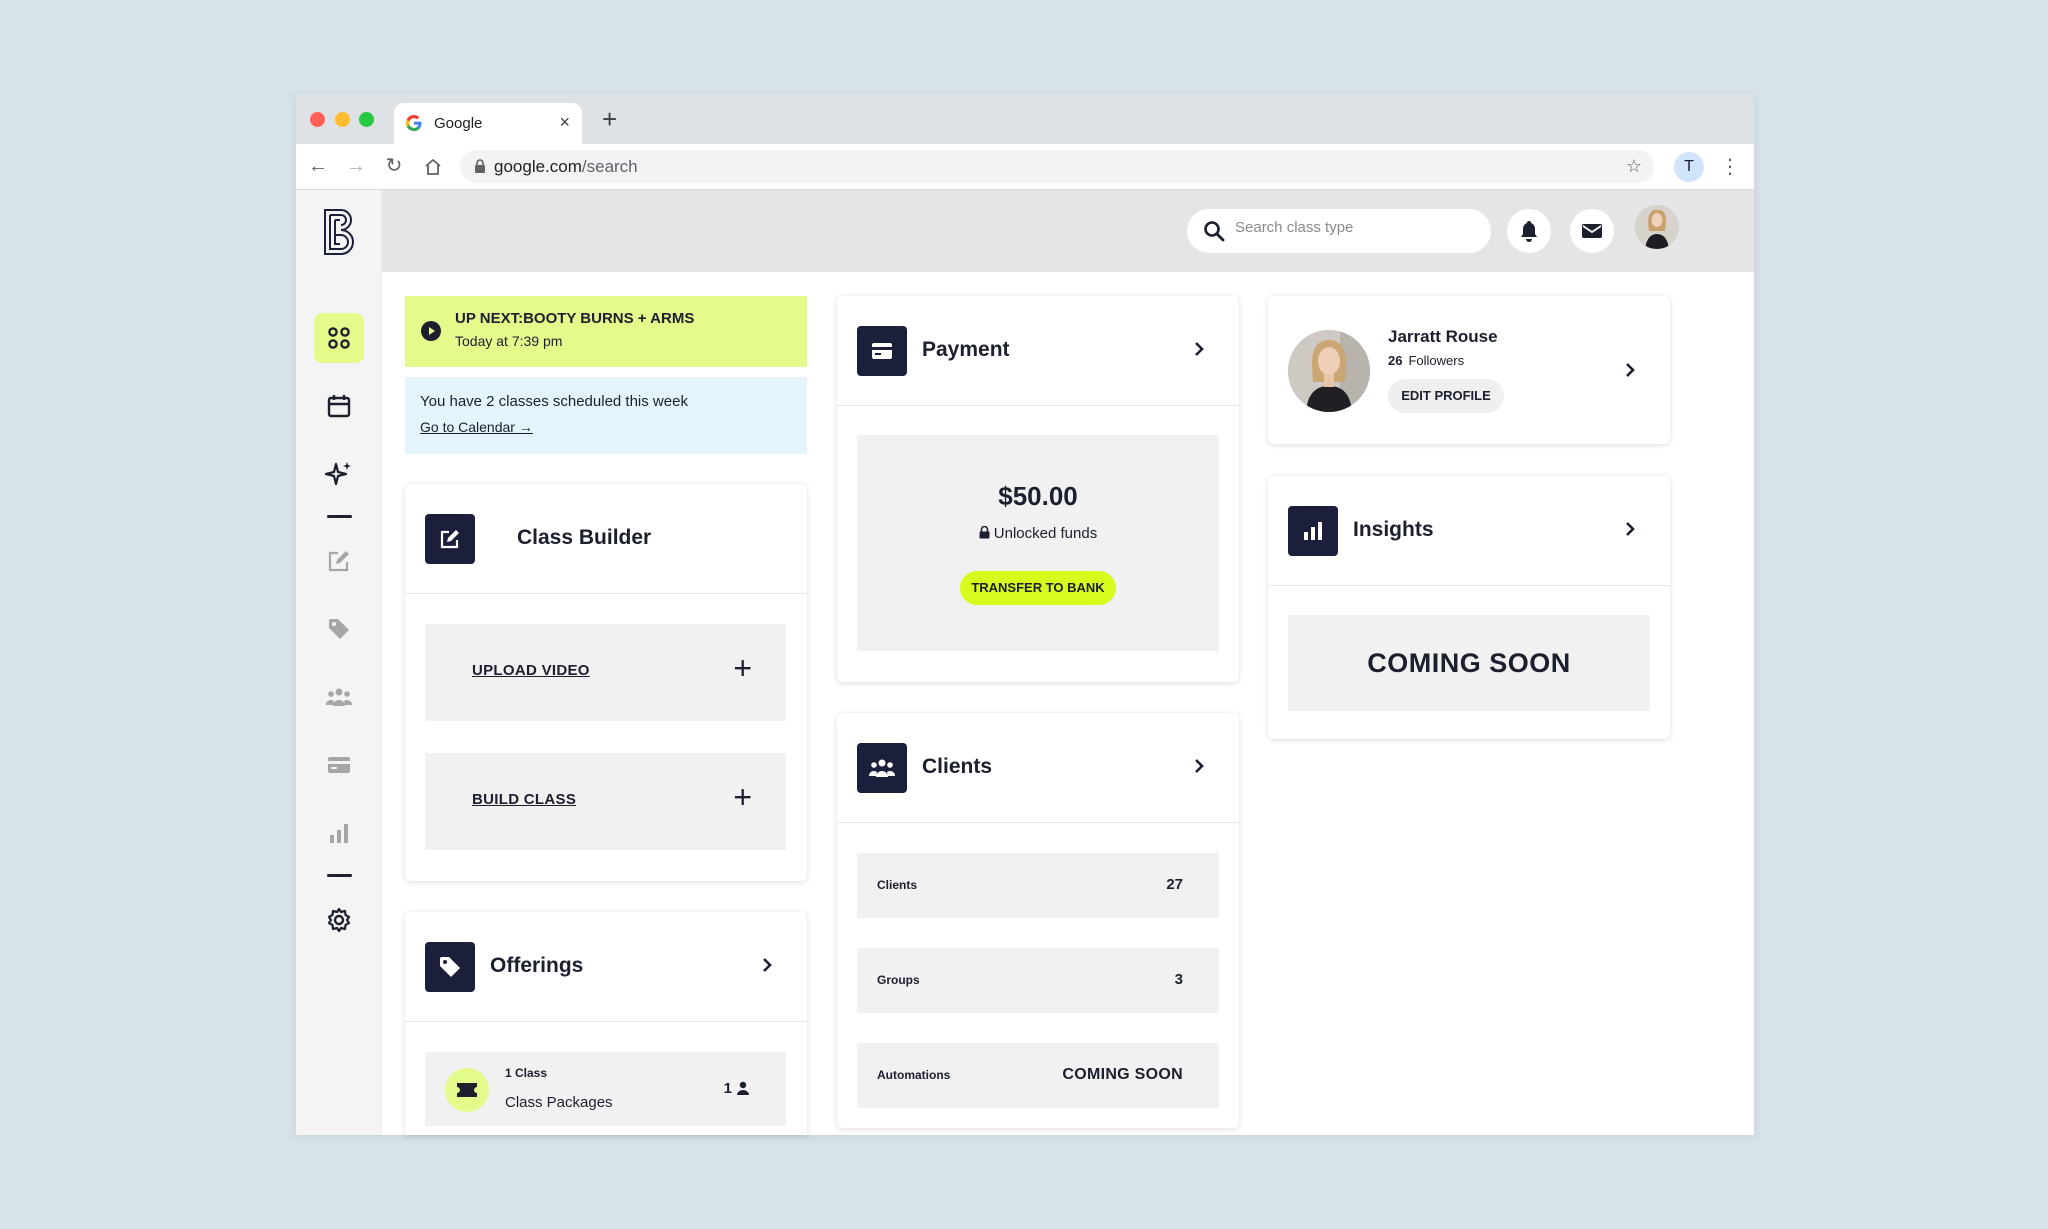 Image resolution: width=2048 pixels, height=1229 pixels. Describe the element at coordinates (1689, 167) in the screenshot. I see `browser-profile-avatar: T` at that location.